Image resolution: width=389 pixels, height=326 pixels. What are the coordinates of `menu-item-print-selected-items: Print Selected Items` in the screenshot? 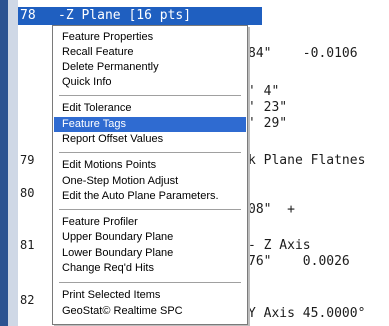 It's located at (150, 295).